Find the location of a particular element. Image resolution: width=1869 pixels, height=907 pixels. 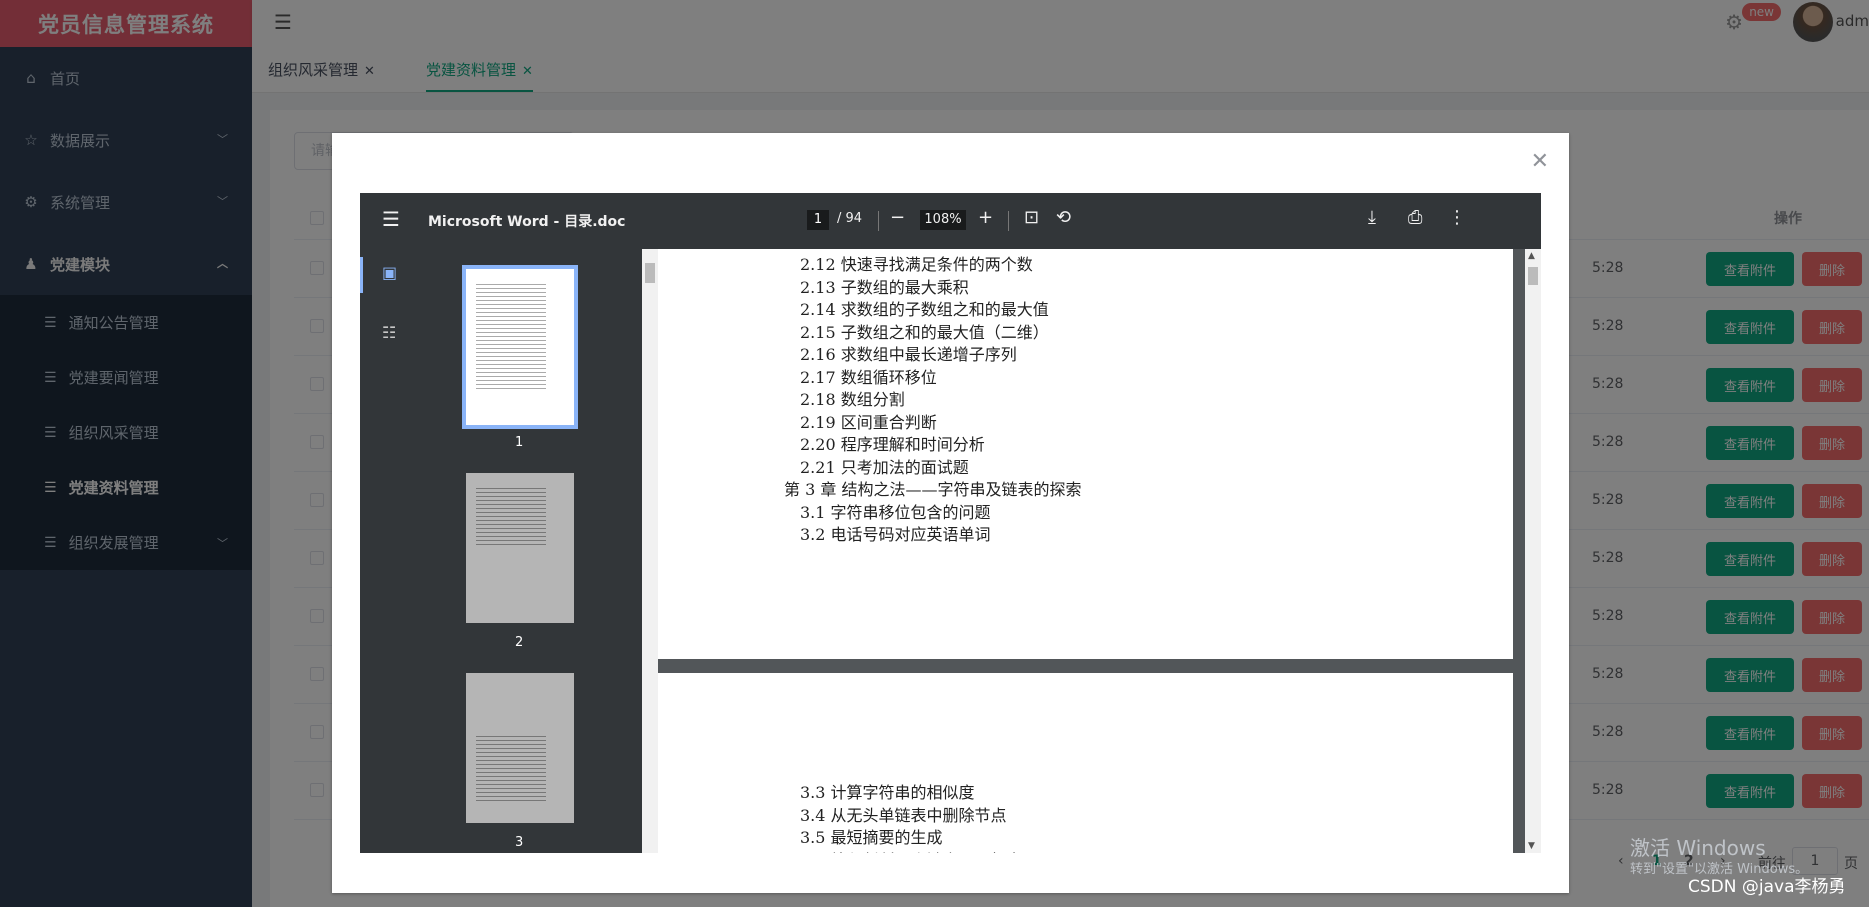

toc-line: 3.1 字符串移位包含的问题 is located at coordinates (895, 512).